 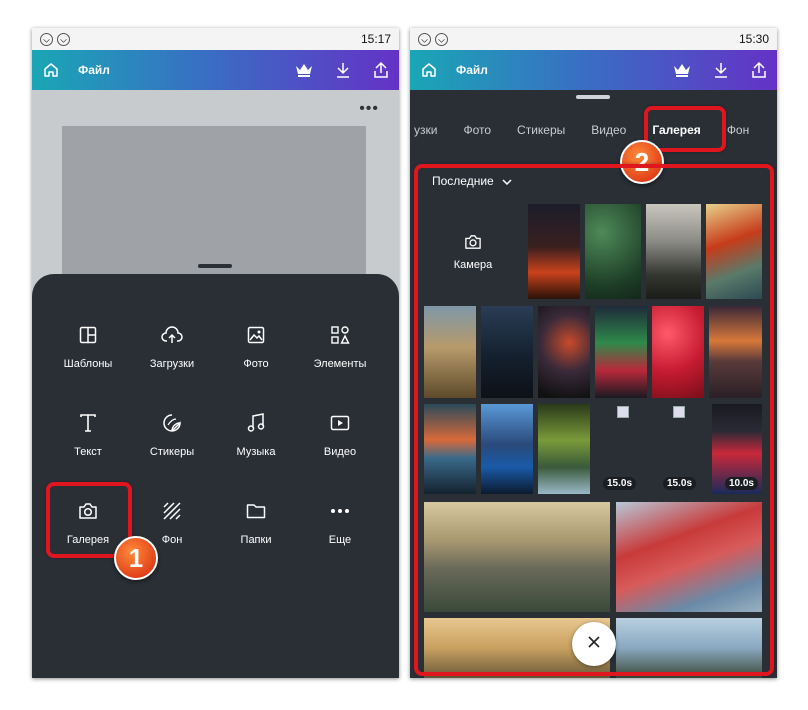 What do you see at coordinates (172, 511) in the screenshot?
I see `background-icon` at bounding box center [172, 511].